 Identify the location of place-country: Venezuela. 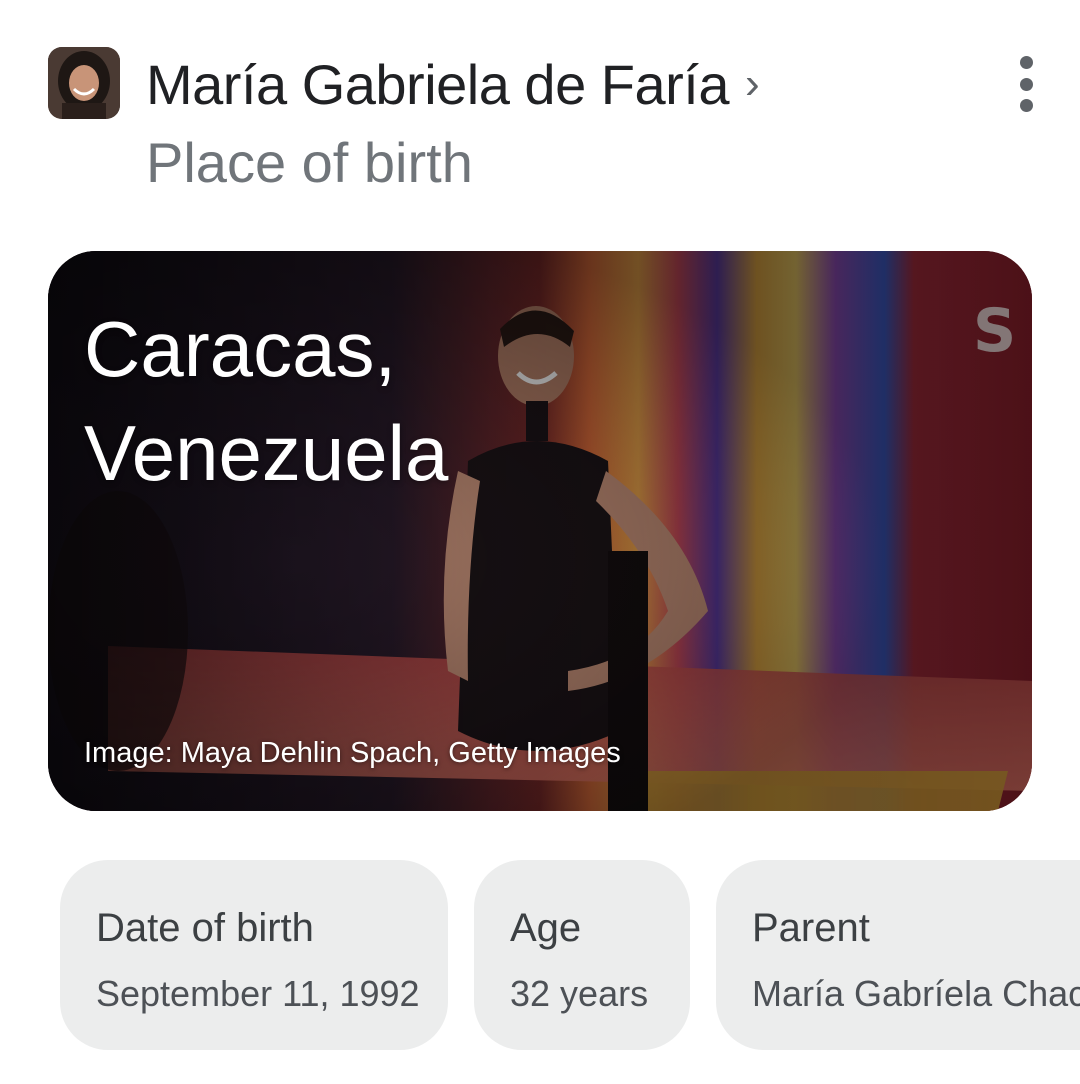
(266, 453).